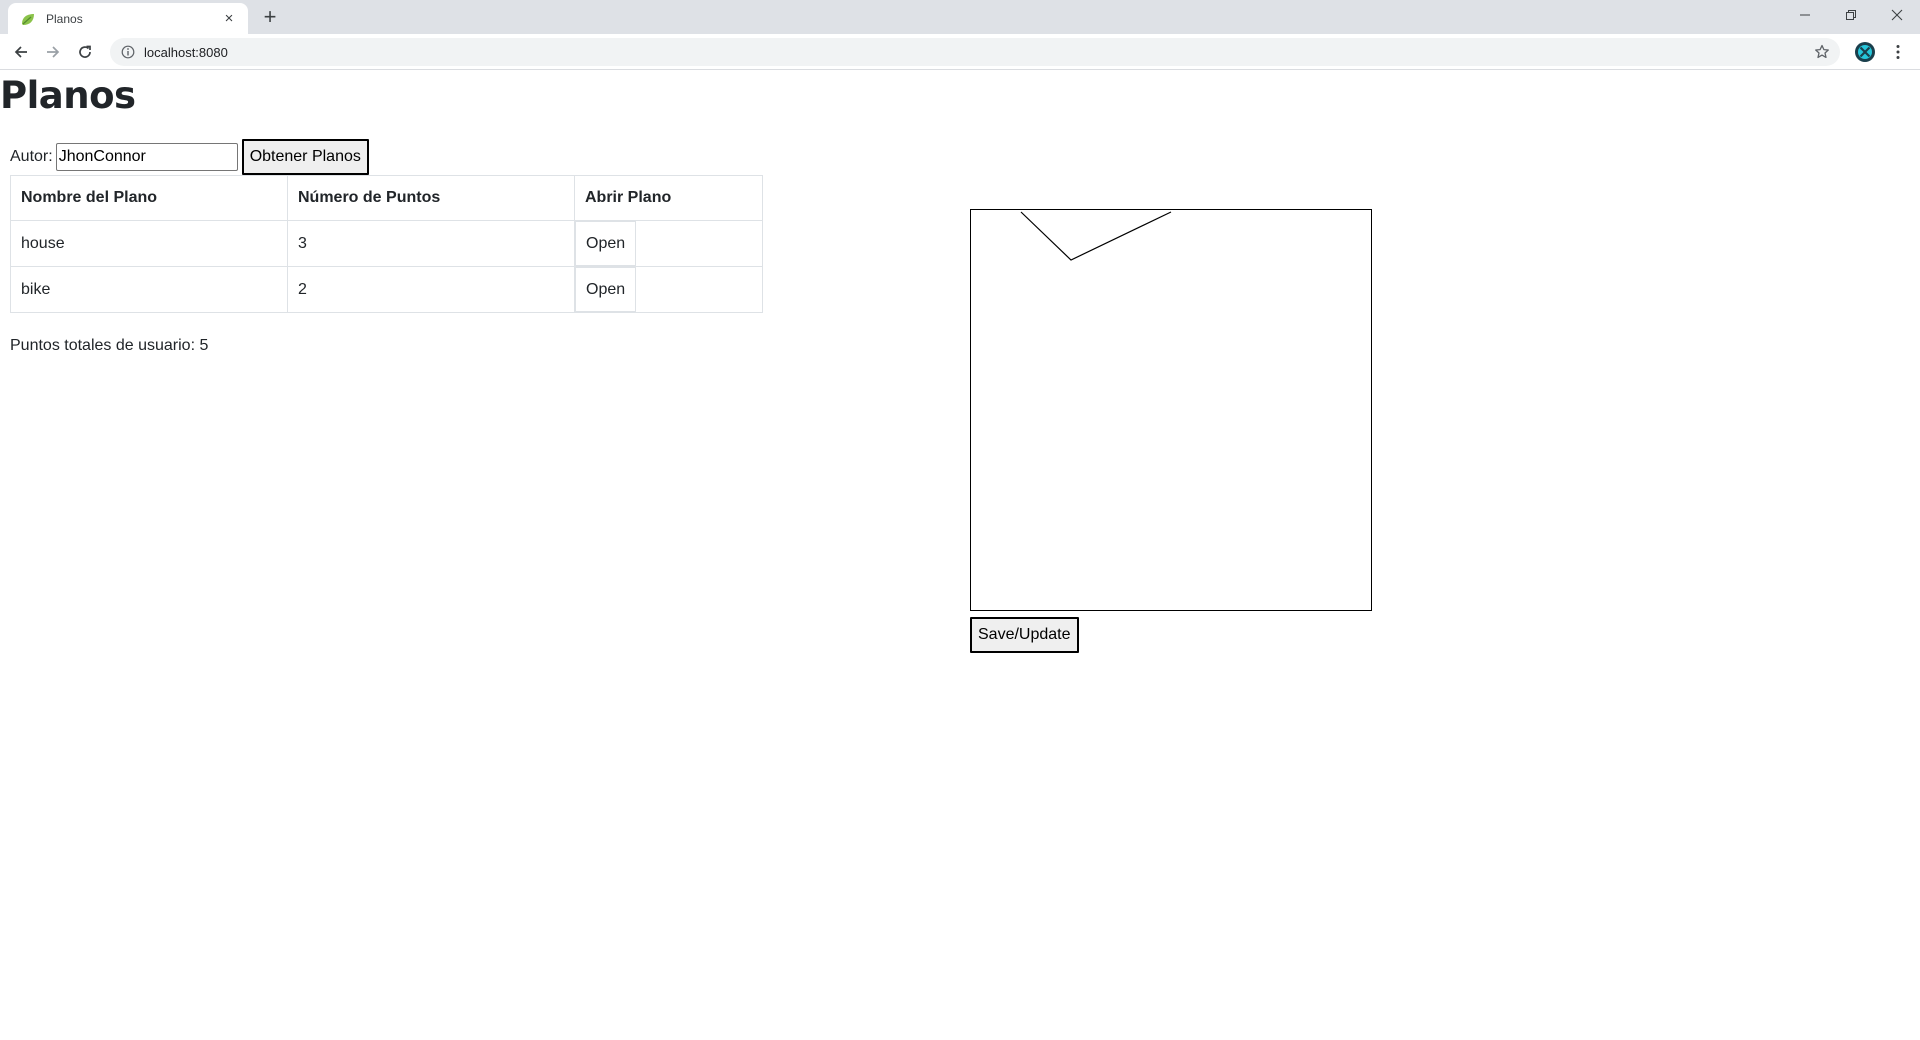 The height and width of the screenshot is (1040, 1920). Describe the element at coordinates (146, 157) in the screenshot. I see `author-input` at that location.